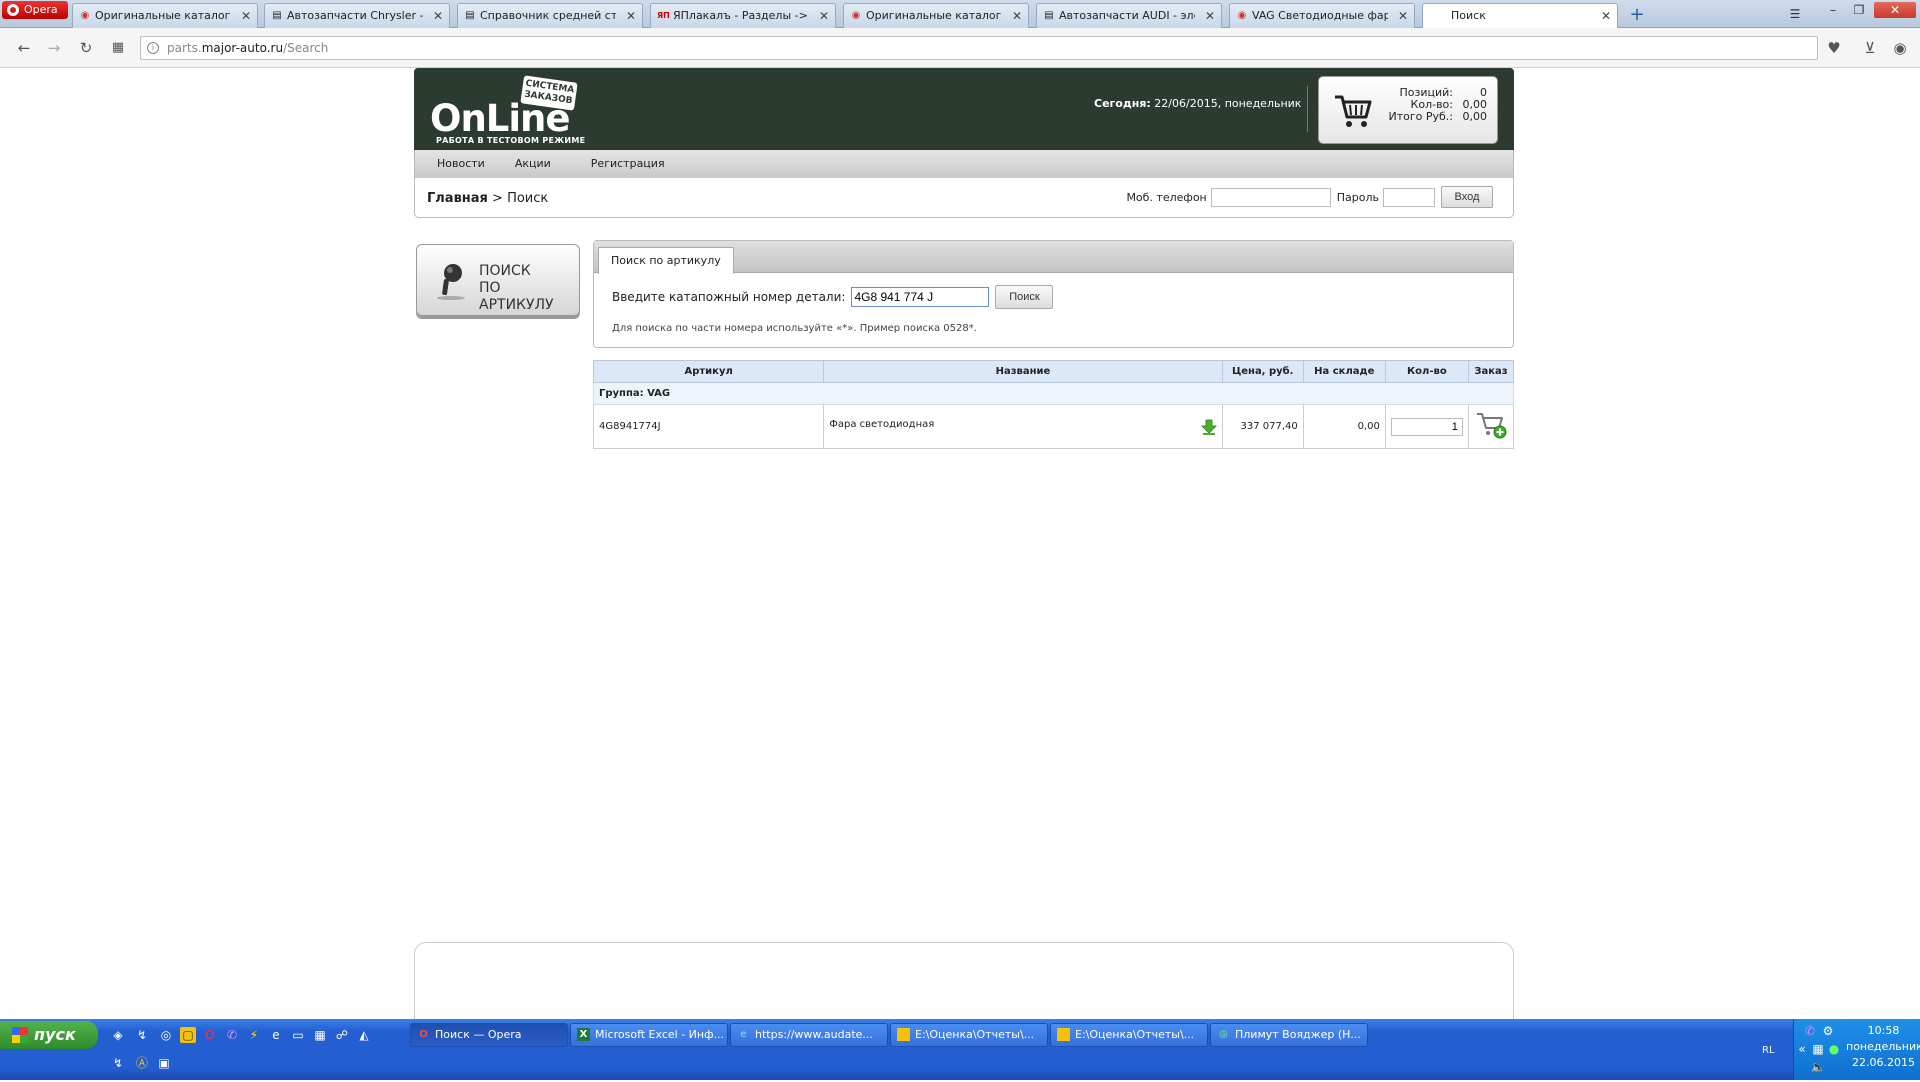  I want to click on menu-news-link: Новости, so click(461, 164).